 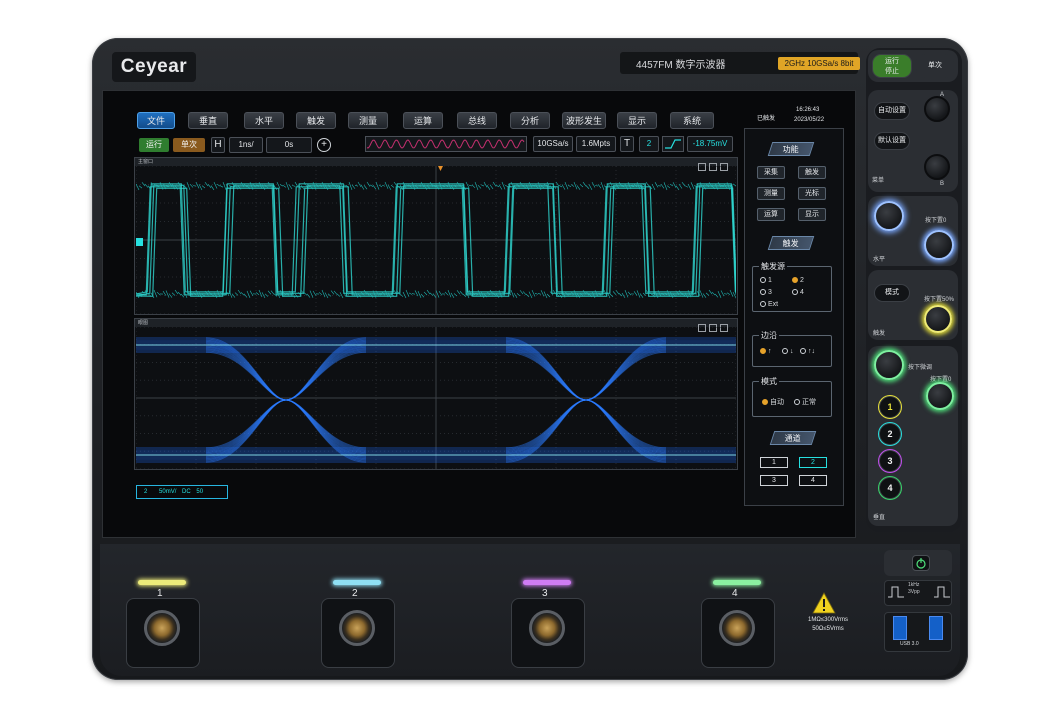 What do you see at coordinates (649, 144) in the screenshot?
I see `trigger-channel: 2` at bounding box center [649, 144].